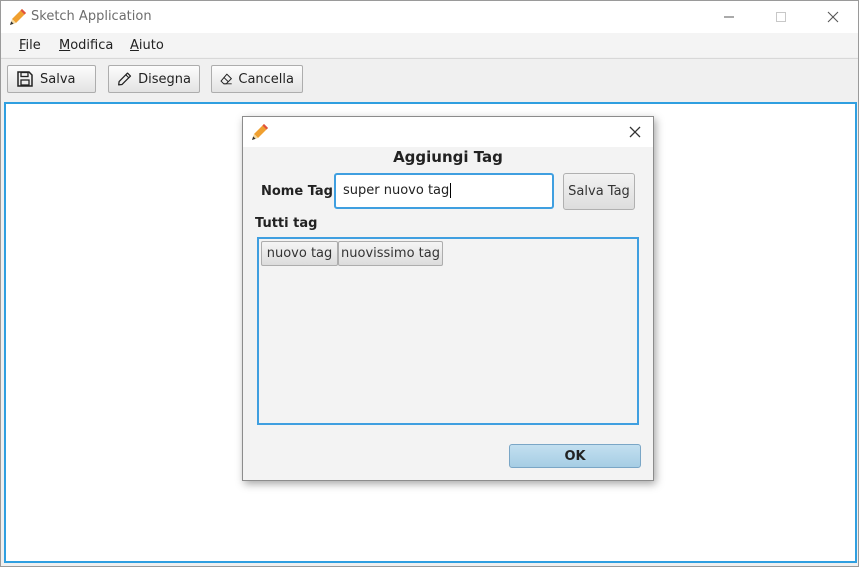  I want to click on menu-modifica-label: odifica, so click(92, 45).